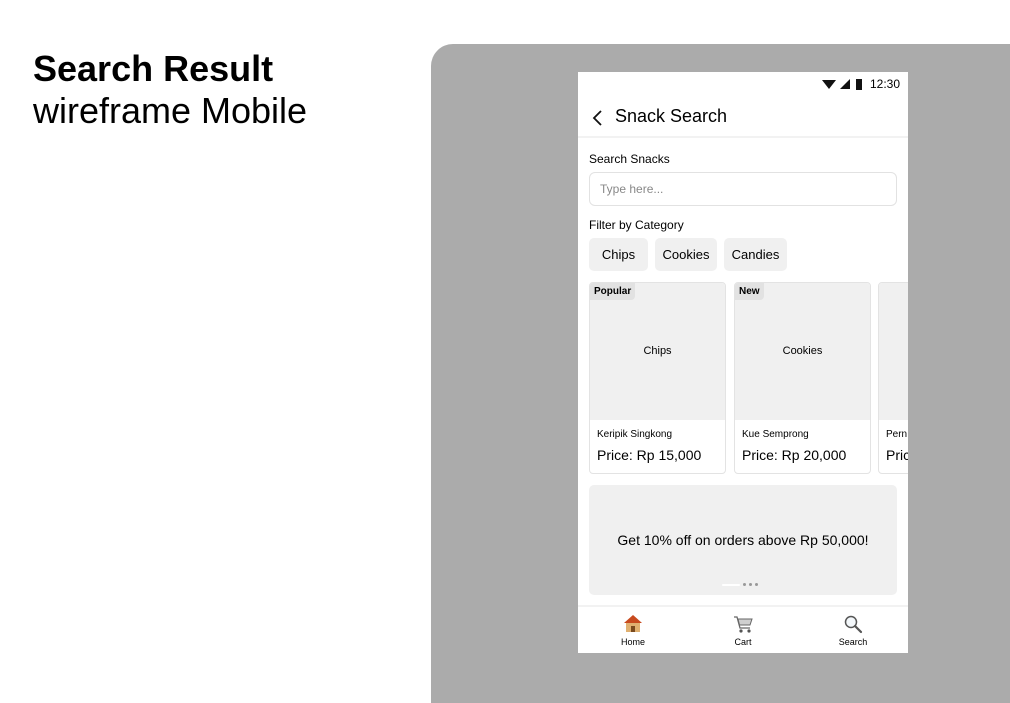 Image resolution: width=1010 pixels, height=703 pixels. Describe the element at coordinates (749, 291) in the screenshot. I see `product-badge: New` at that location.